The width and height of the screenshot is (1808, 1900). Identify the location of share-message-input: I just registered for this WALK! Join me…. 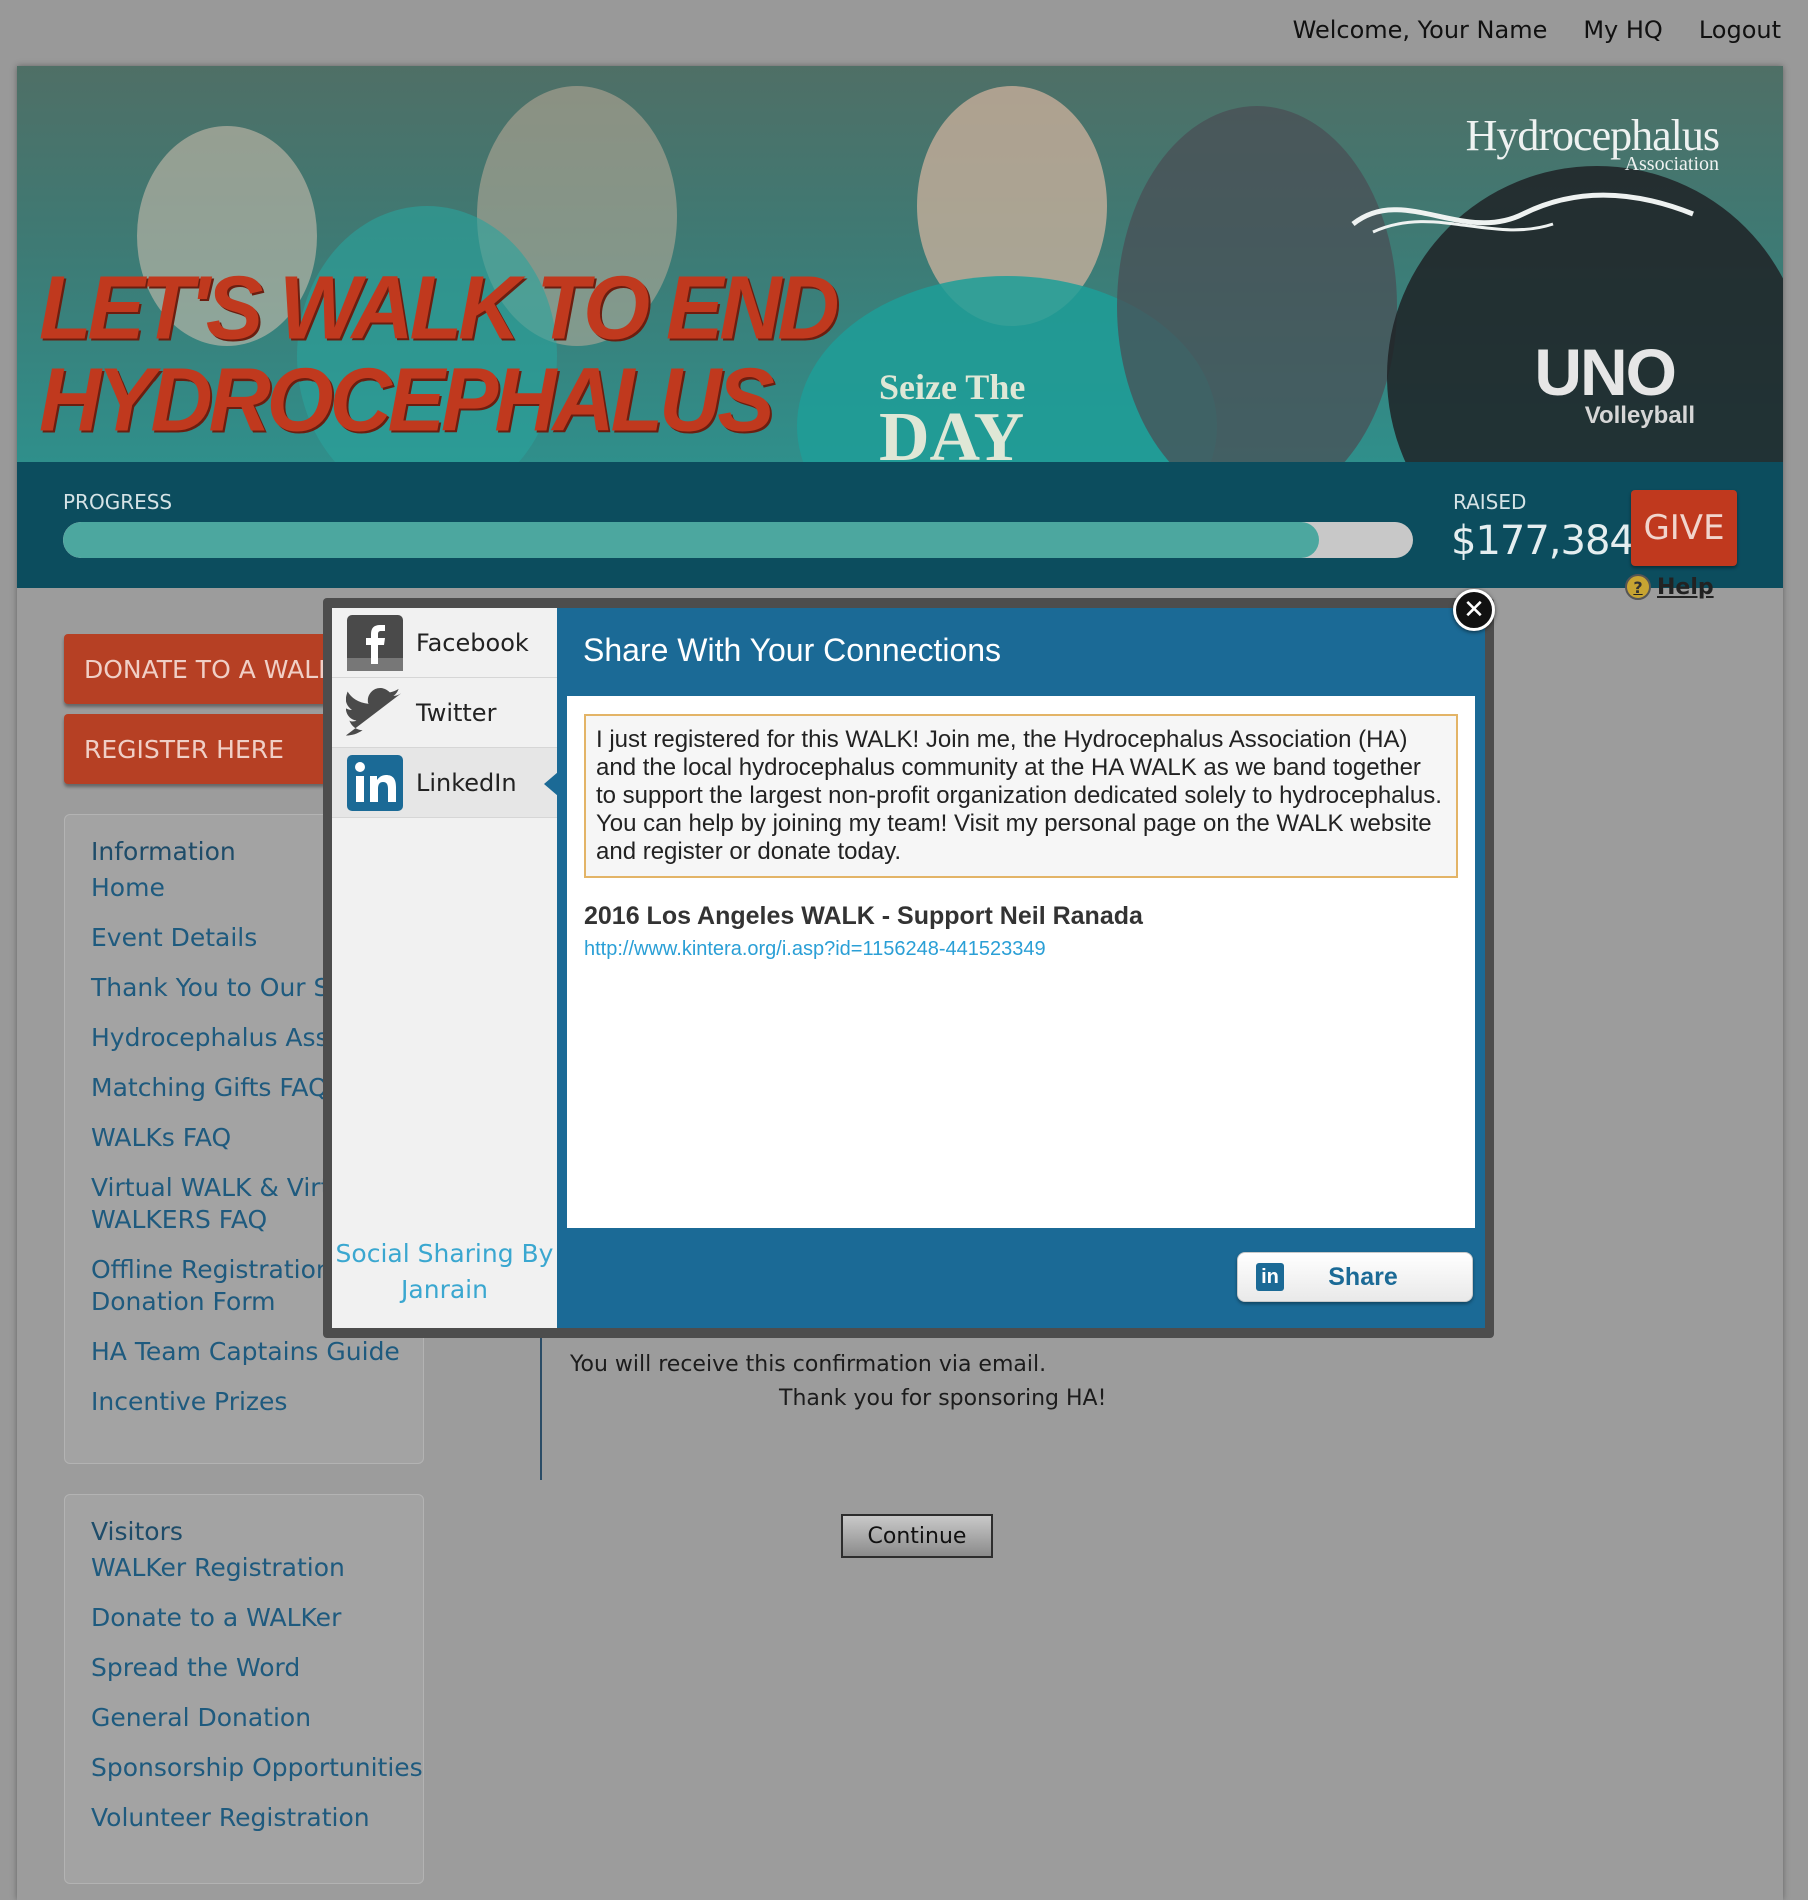
(1021, 796).